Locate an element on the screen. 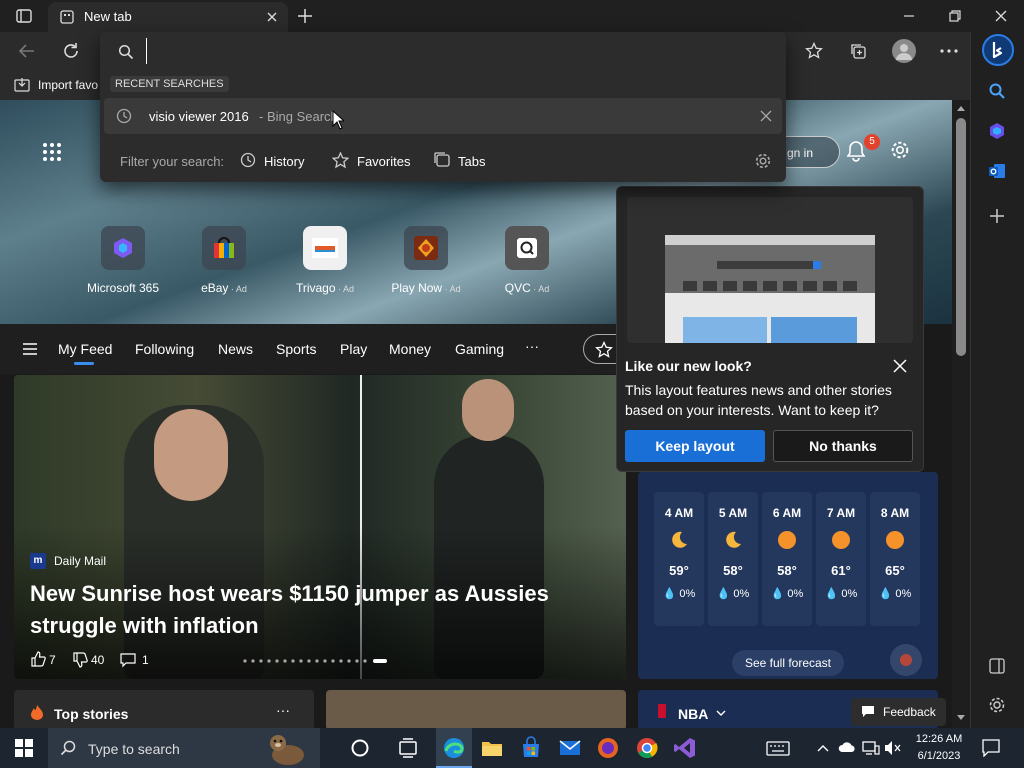 The image size is (1024, 768). top-stories-more-icon: ··· is located at coordinates (283, 710).